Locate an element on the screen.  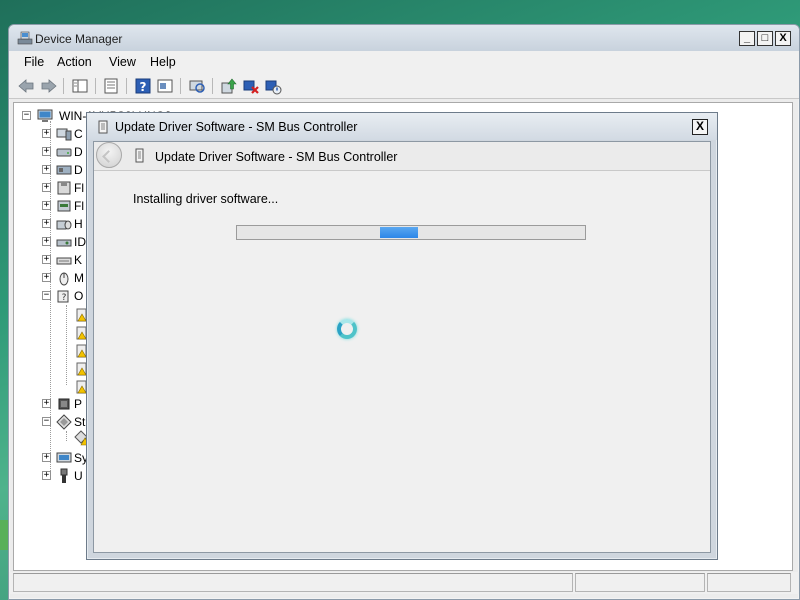
desktop-background-strip is located at coordinates (4, 535).